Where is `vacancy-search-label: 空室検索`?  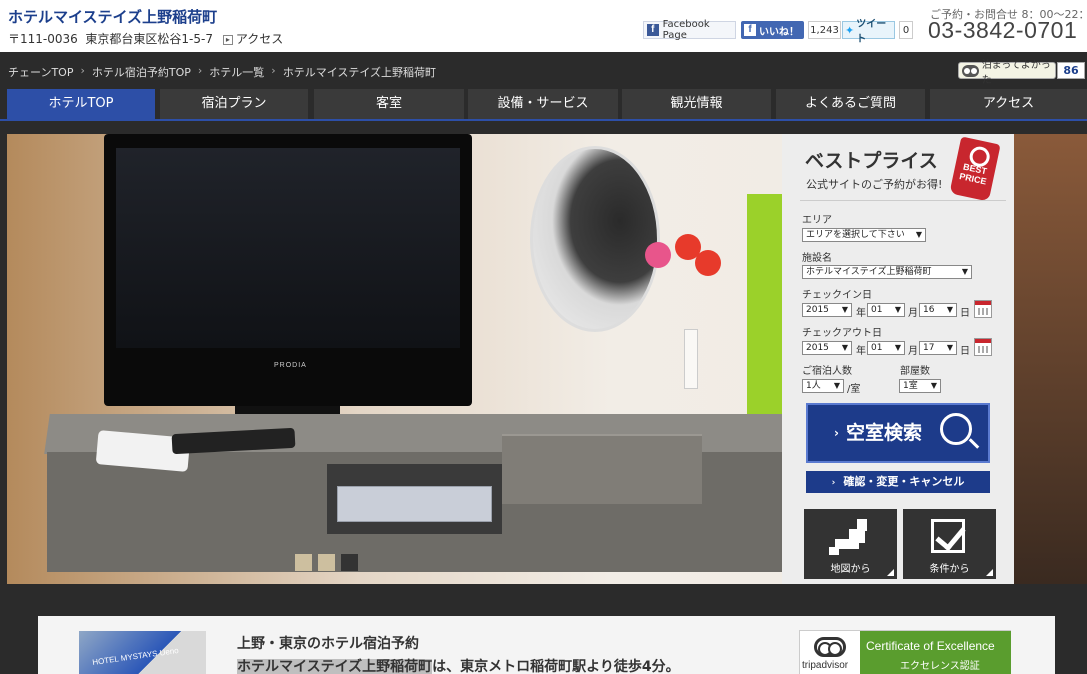 vacancy-search-label: 空室検索 is located at coordinates (884, 433).